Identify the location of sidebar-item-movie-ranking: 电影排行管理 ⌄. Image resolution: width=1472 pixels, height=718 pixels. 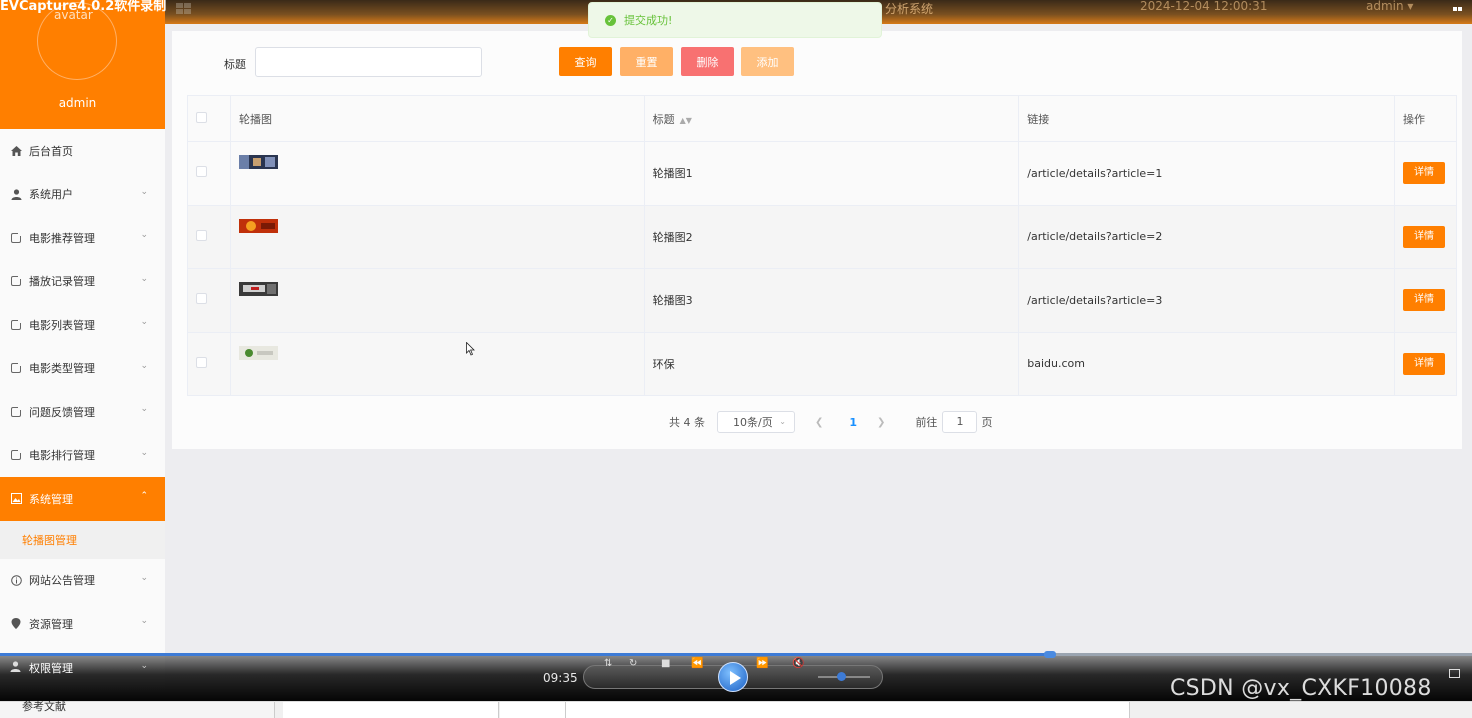
(82, 456).